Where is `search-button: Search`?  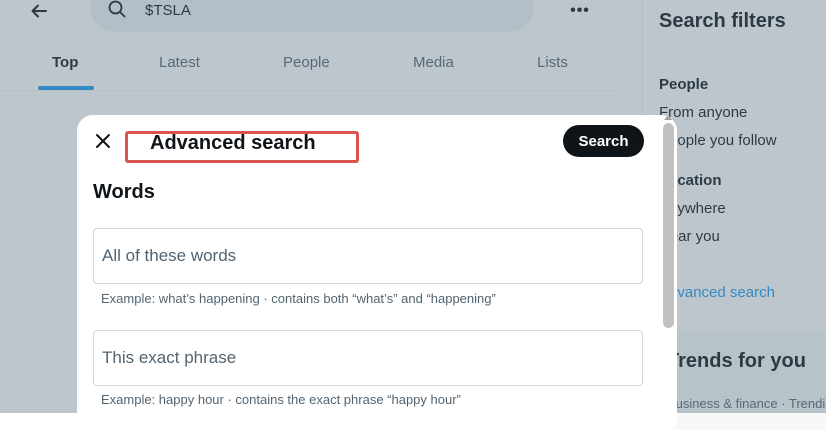 search-button: Search is located at coordinates (603, 141).